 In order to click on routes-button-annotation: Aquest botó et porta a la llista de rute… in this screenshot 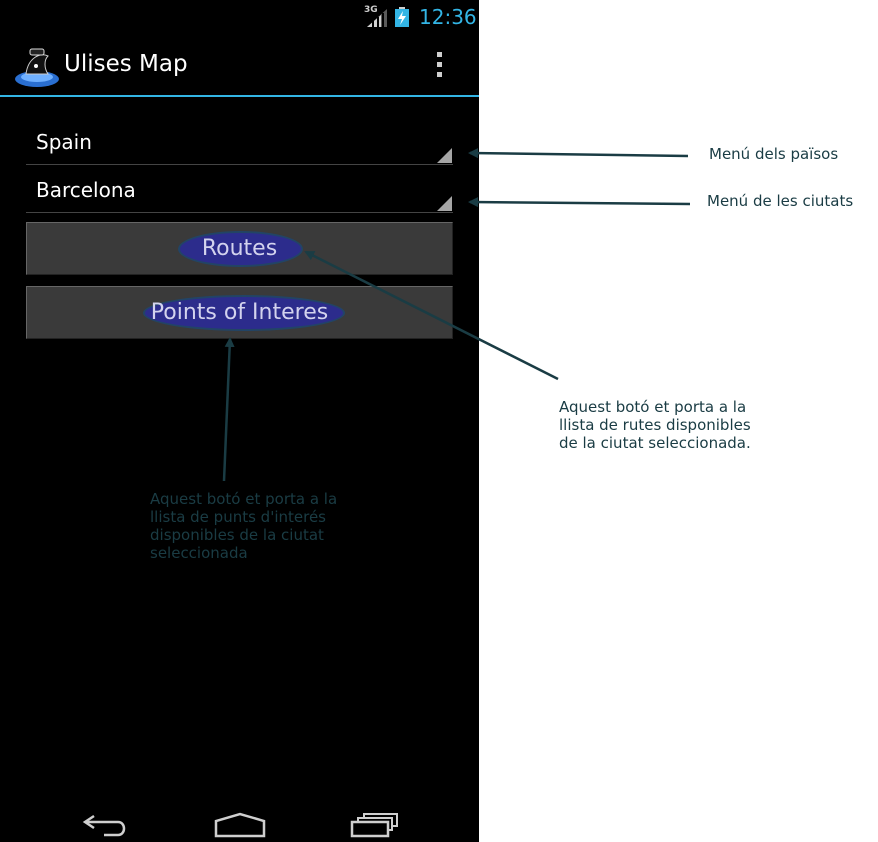, I will do `click(655, 425)`.